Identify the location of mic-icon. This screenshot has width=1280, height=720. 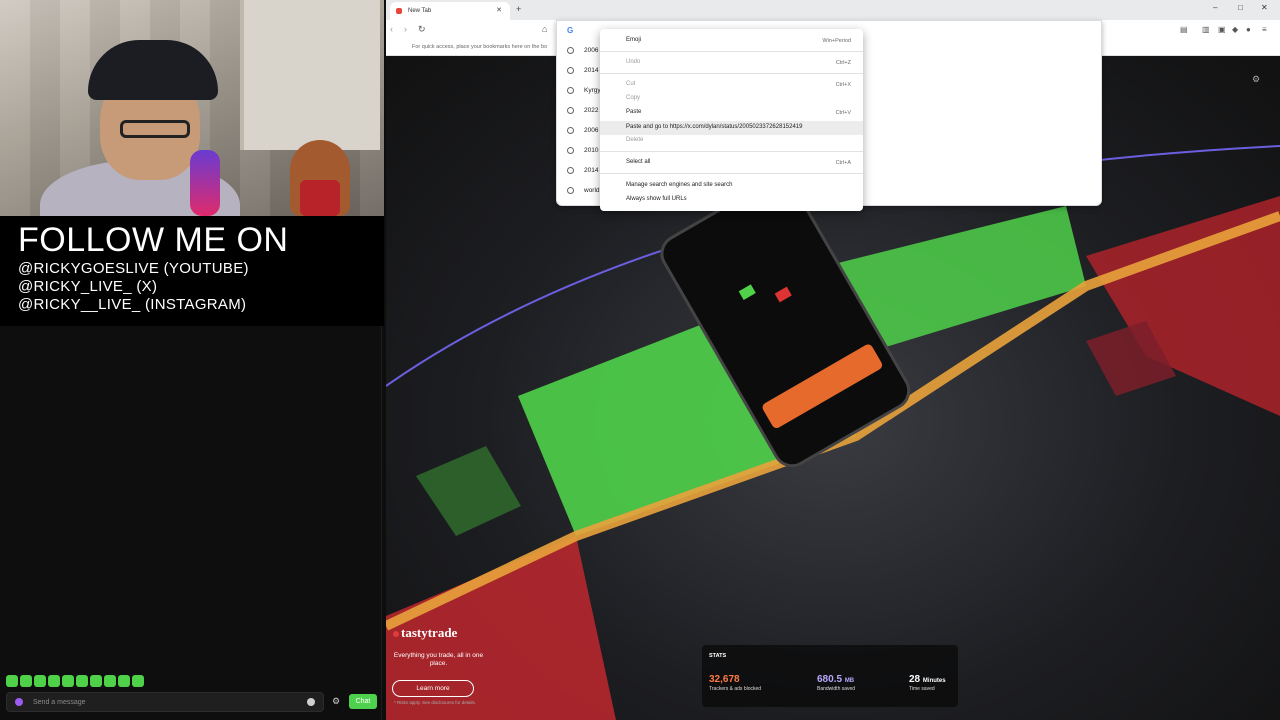
(19, 702).